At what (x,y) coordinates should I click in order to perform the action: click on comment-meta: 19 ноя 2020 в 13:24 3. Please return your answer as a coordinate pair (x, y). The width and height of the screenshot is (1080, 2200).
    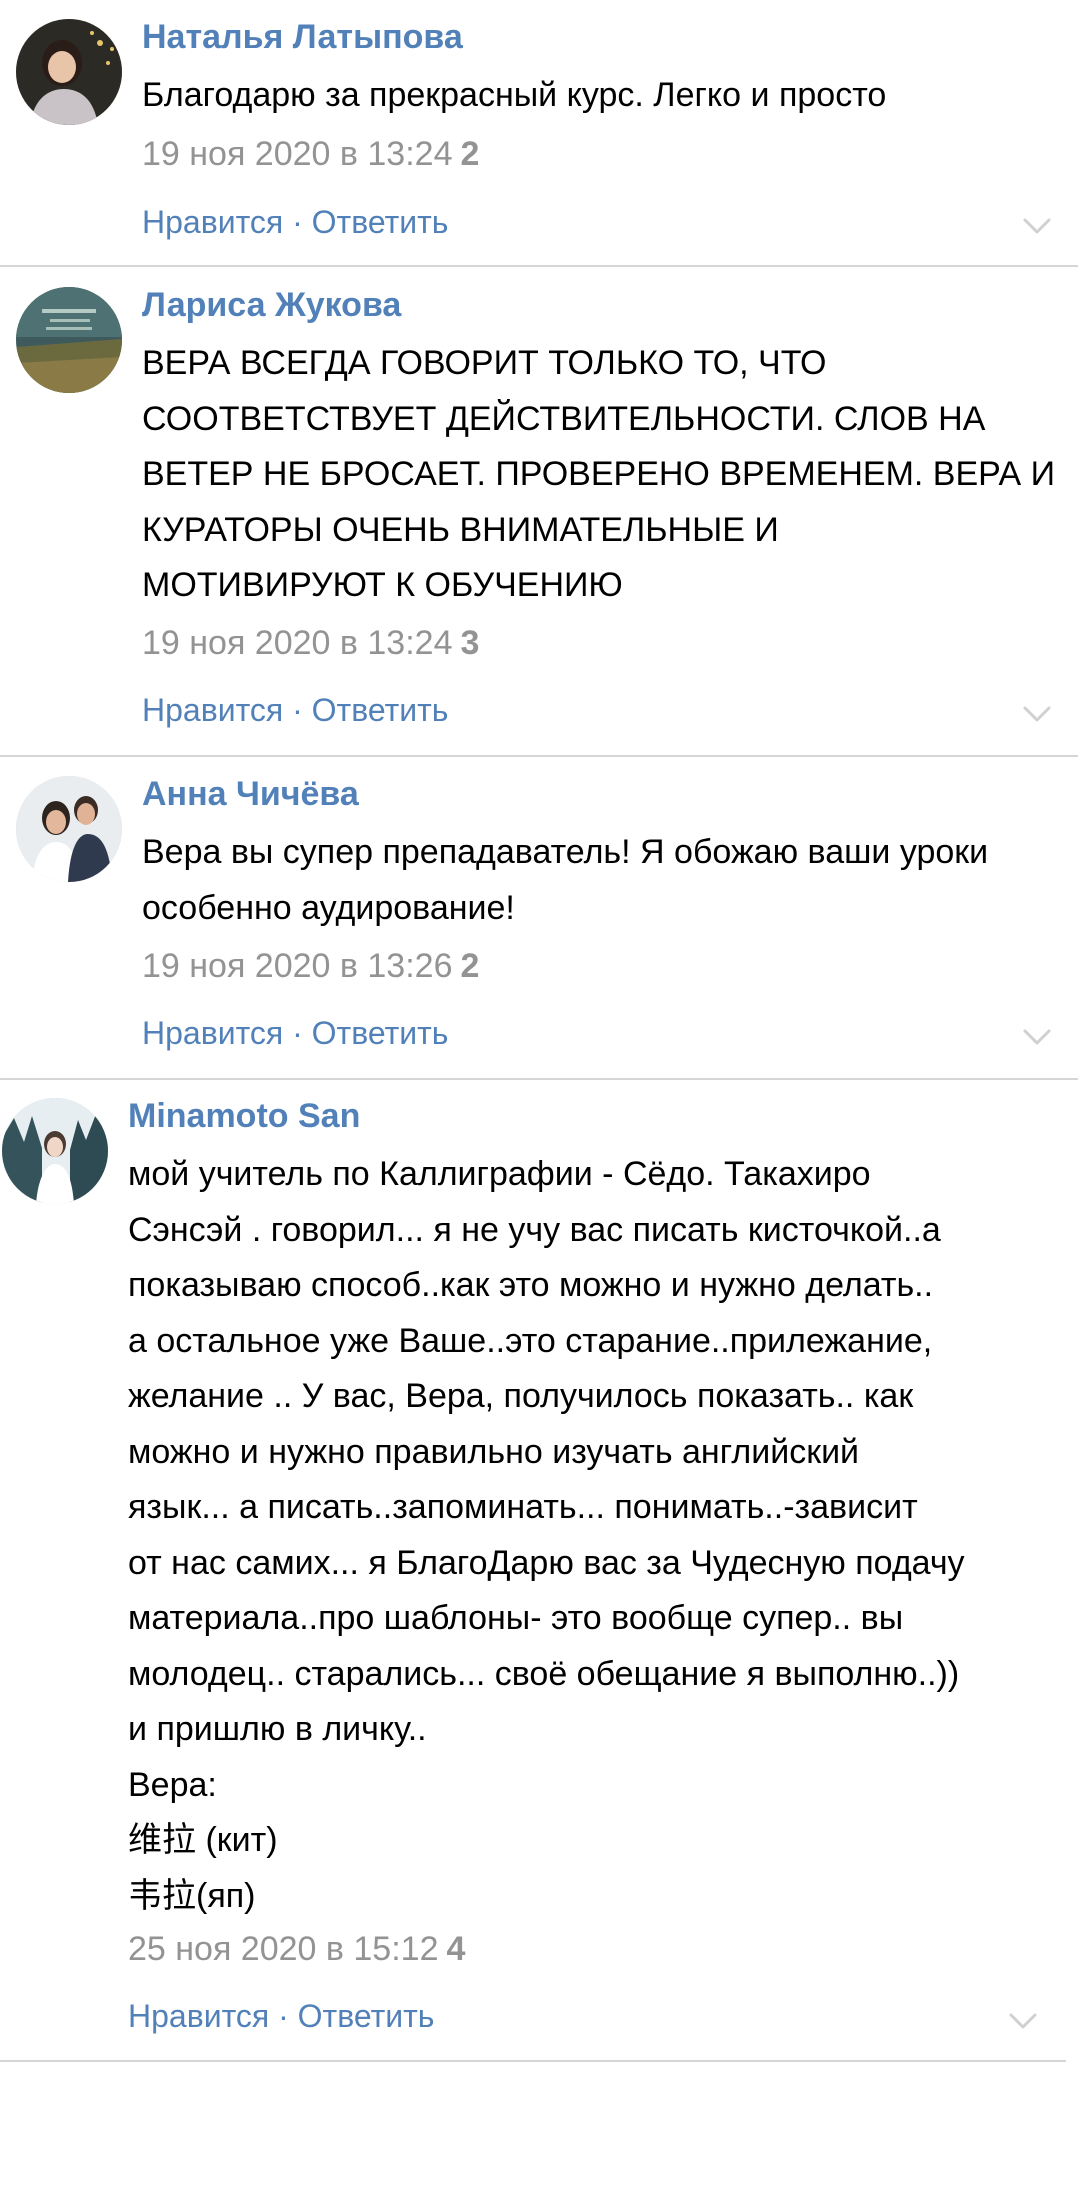
    Looking at the image, I should click on (310, 643).